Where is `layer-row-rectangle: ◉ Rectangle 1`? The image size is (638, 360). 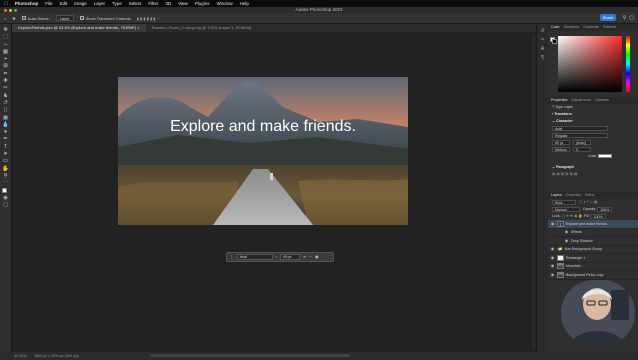 layer-row-rectangle: ◉ Rectangle 1 is located at coordinates (593, 258).